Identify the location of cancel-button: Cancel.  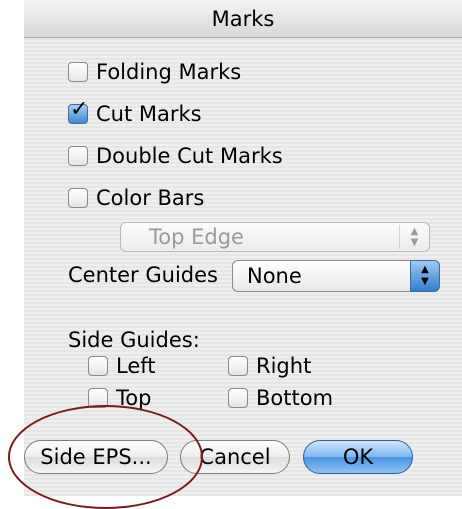
(235, 457).